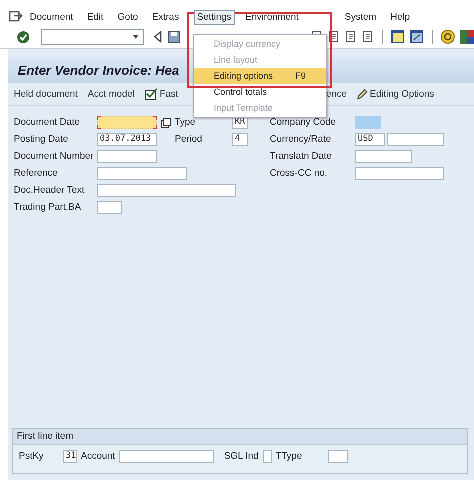 The image size is (474, 482). Describe the element at coordinates (111, 94) in the screenshot. I see `toolbar-button: Acct model` at that location.